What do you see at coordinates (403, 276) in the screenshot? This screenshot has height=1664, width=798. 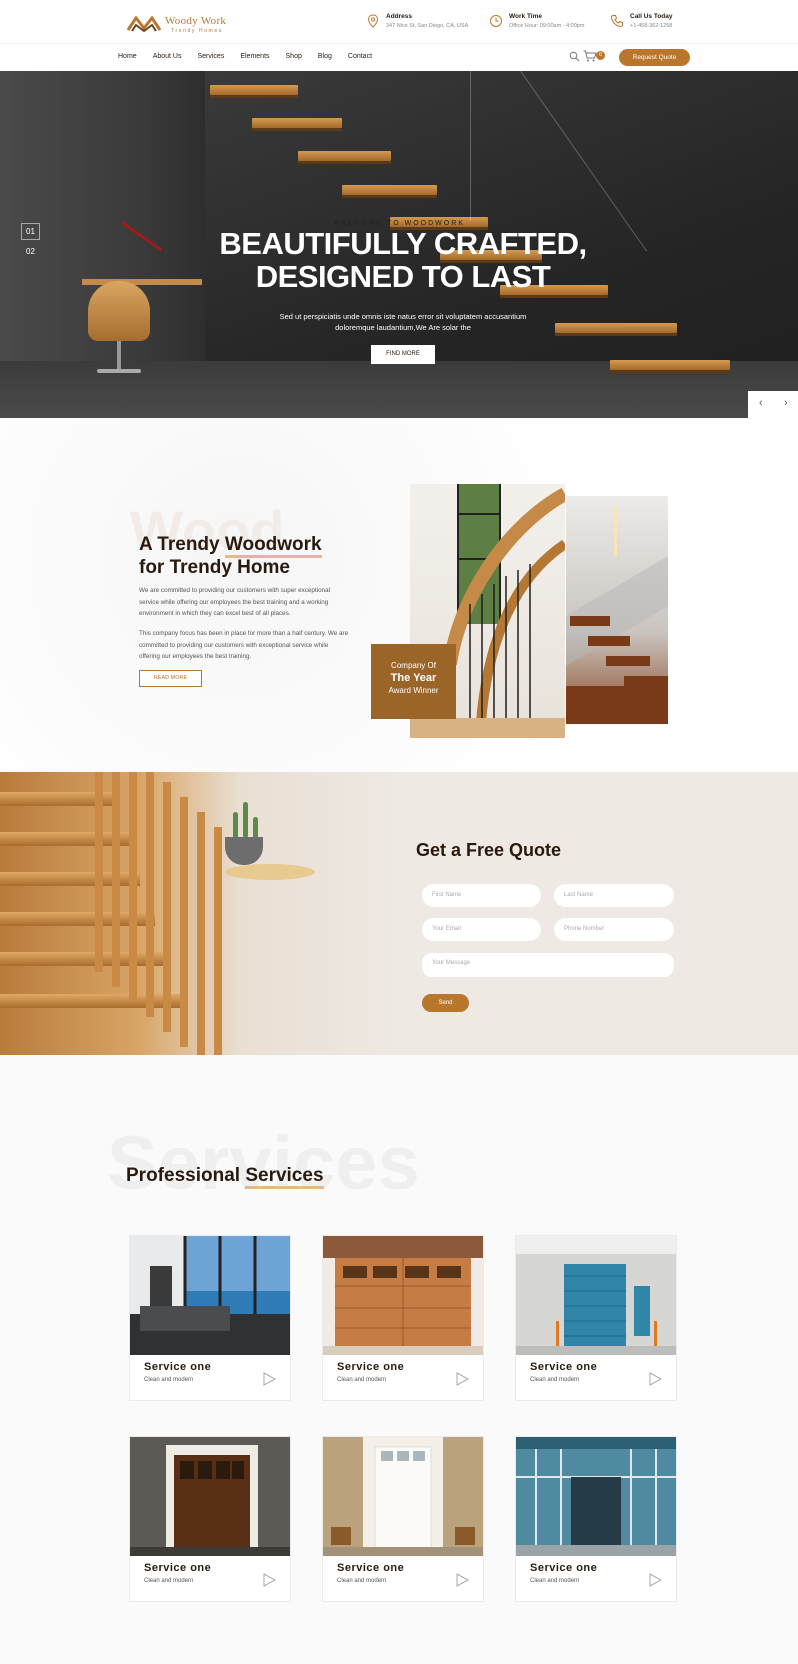 I see `hero-title-line2: DESIGNED TO LAST` at bounding box center [403, 276].